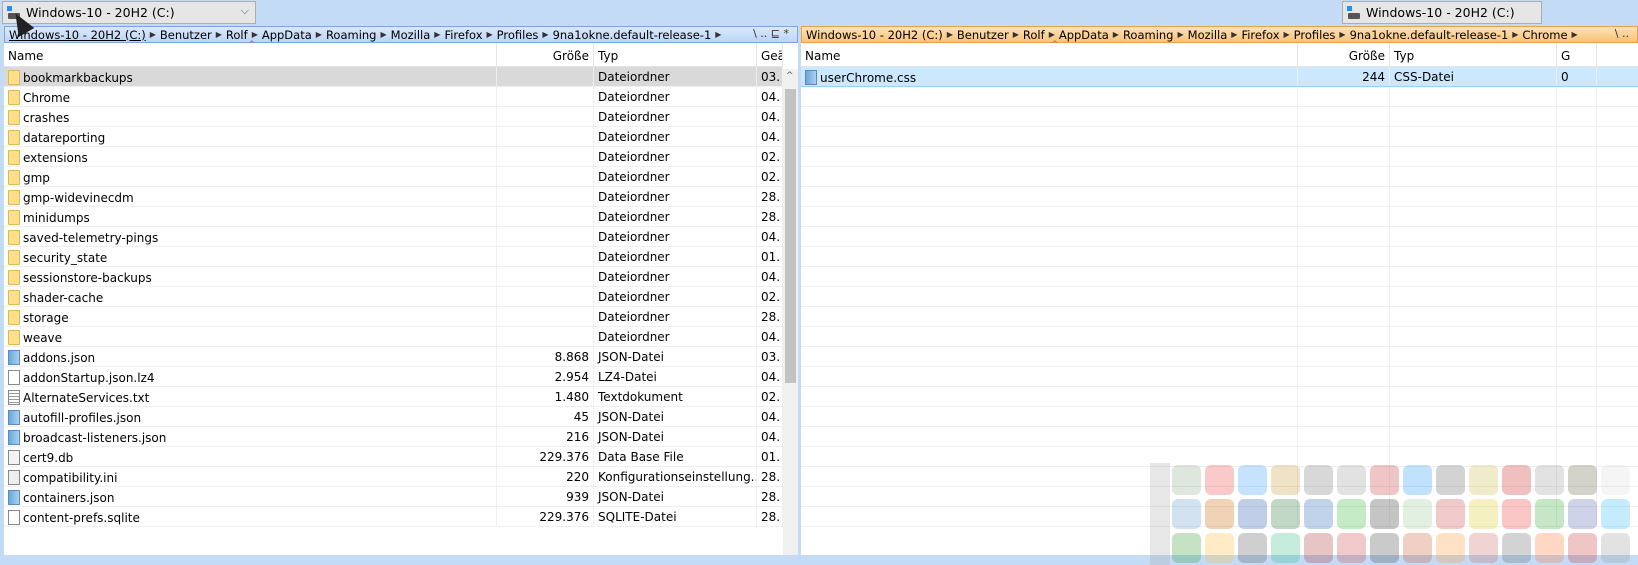  What do you see at coordinates (393, 437) in the screenshot?
I see `file-row: broadcast-listeners.json 216 JSON-Datei 04.` at bounding box center [393, 437].